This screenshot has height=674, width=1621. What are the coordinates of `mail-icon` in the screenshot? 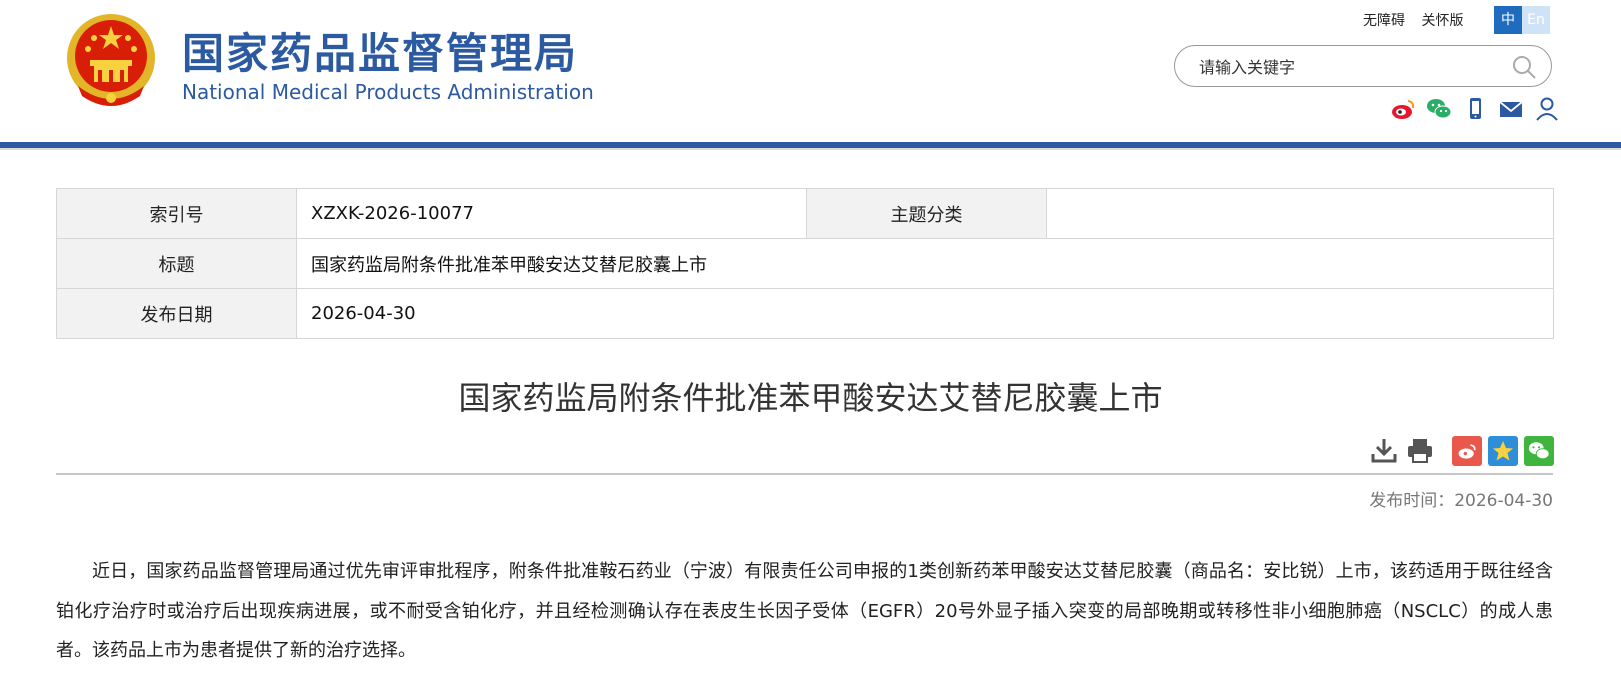 It's located at (1511, 109).